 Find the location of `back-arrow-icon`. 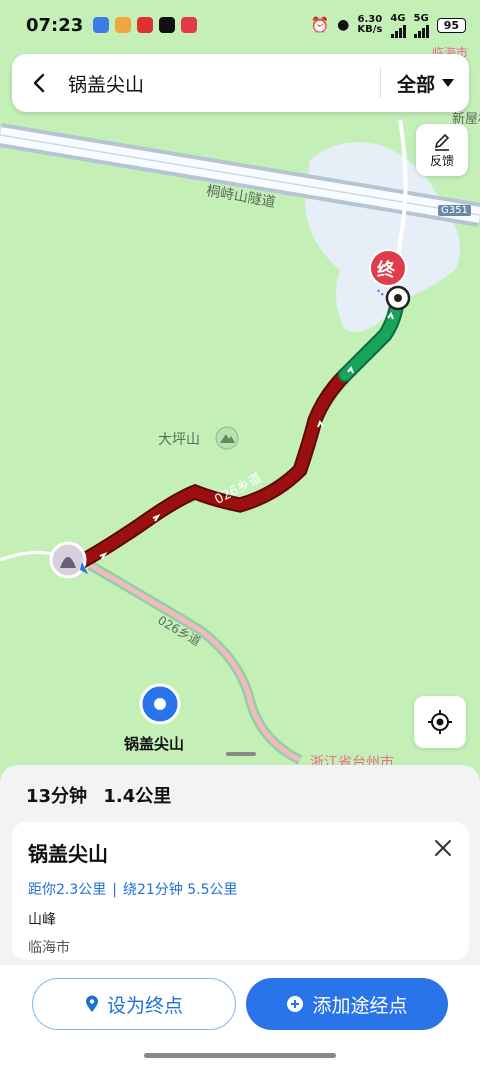

back-arrow-icon is located at coordinates (39, 83).